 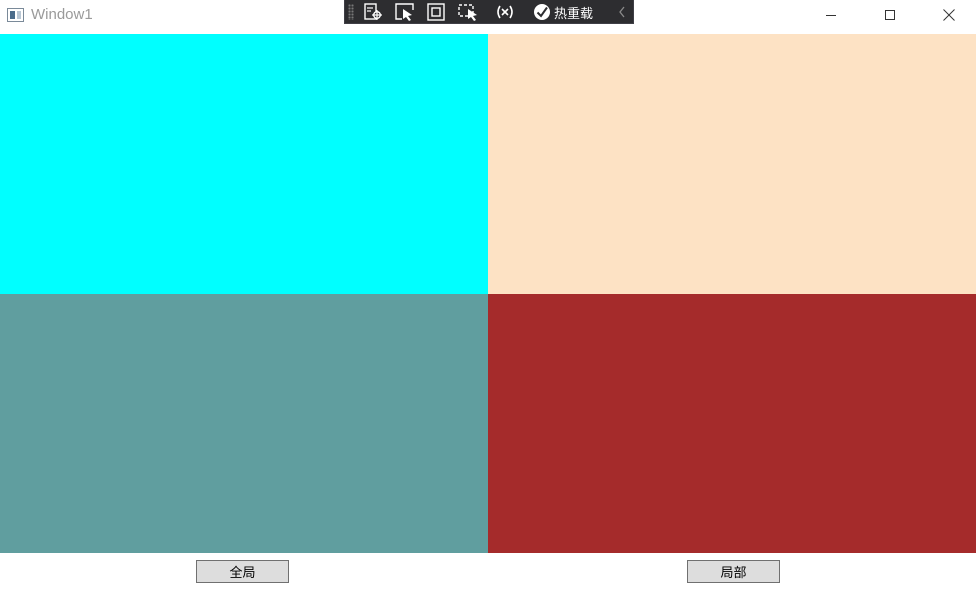 I want to click on global-button: 全局, so click(x=242, y=571).